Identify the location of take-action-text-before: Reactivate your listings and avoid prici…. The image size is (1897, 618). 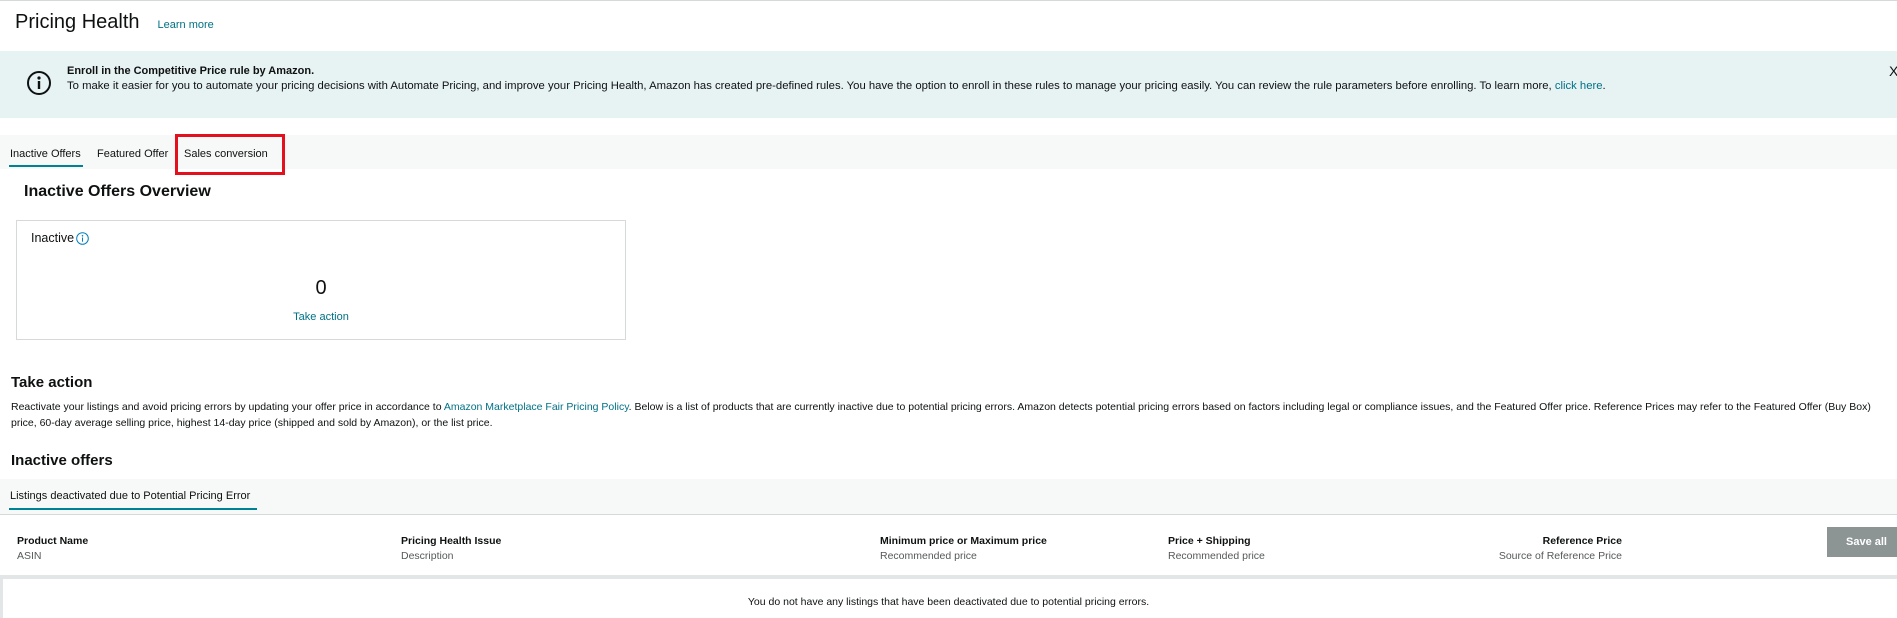
(227, 407).